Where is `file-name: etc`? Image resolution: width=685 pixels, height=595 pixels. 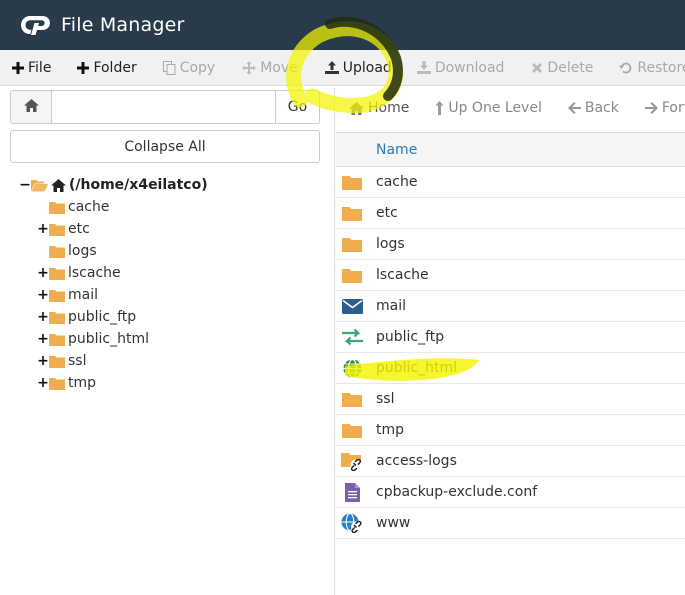 file-name: etc is located at coordinates (387, 213).